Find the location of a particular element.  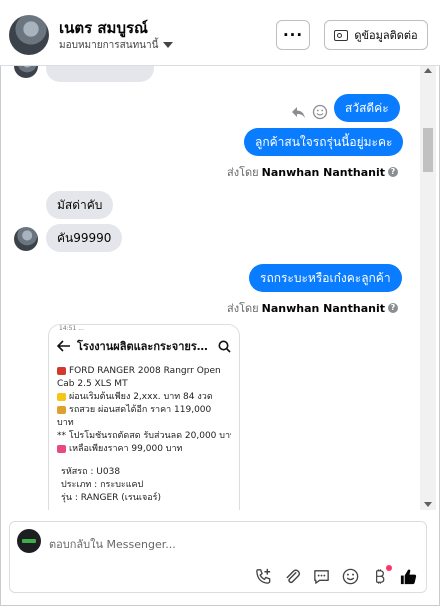

more-icon: ··· is located at coordinates (293, 35).